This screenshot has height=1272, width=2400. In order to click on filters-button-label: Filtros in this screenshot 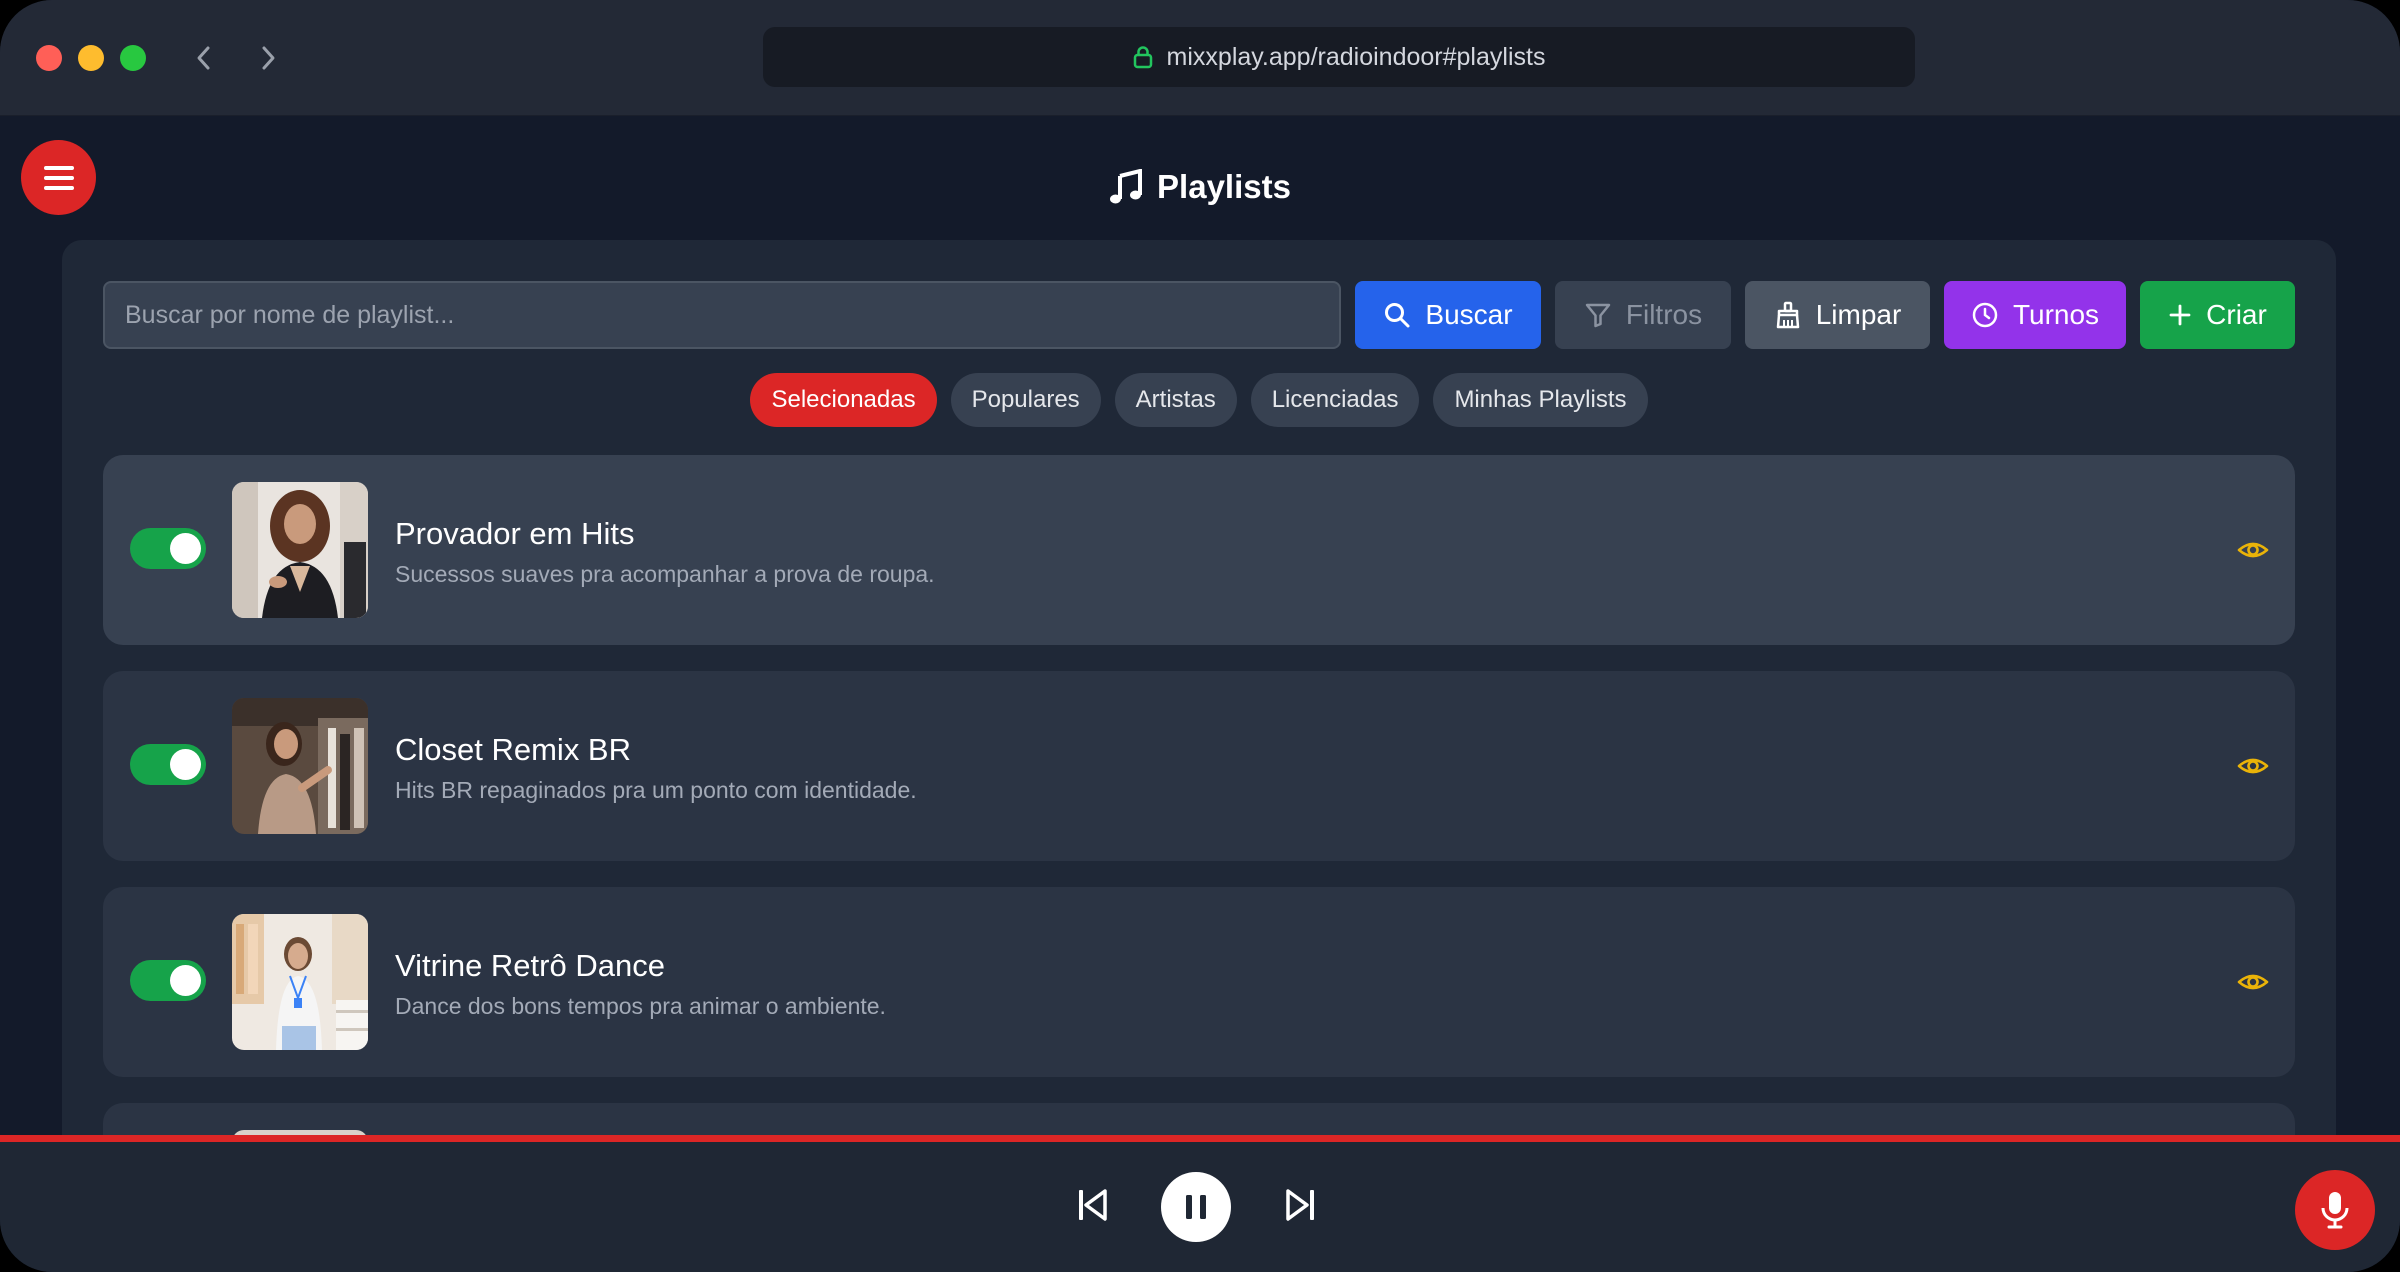, I will do `click(1664, 314)`.